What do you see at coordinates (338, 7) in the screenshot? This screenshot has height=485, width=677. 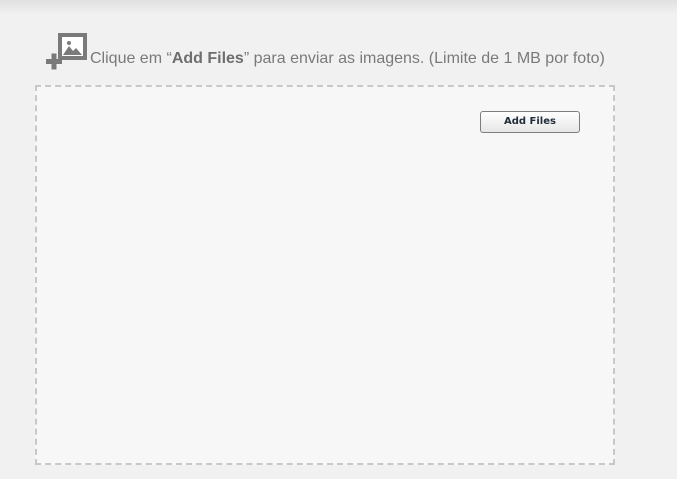 I see `top-shadow` at bounding box center [338, 7].